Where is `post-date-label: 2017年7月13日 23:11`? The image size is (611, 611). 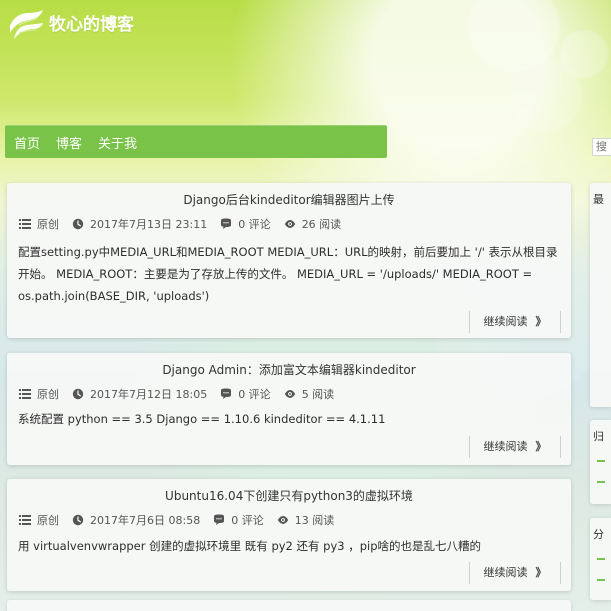
post-date-label: 2017年7月13日 23:11 is located at coordinates (149, 224).